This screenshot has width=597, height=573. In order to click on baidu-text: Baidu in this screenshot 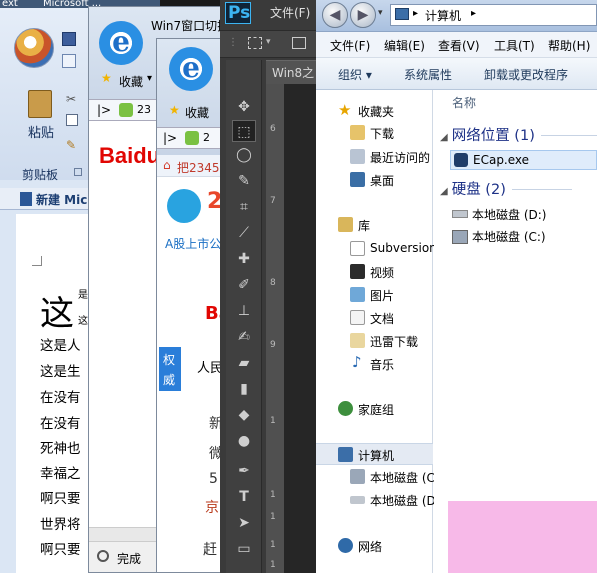, I will do `click(130, 155)`.